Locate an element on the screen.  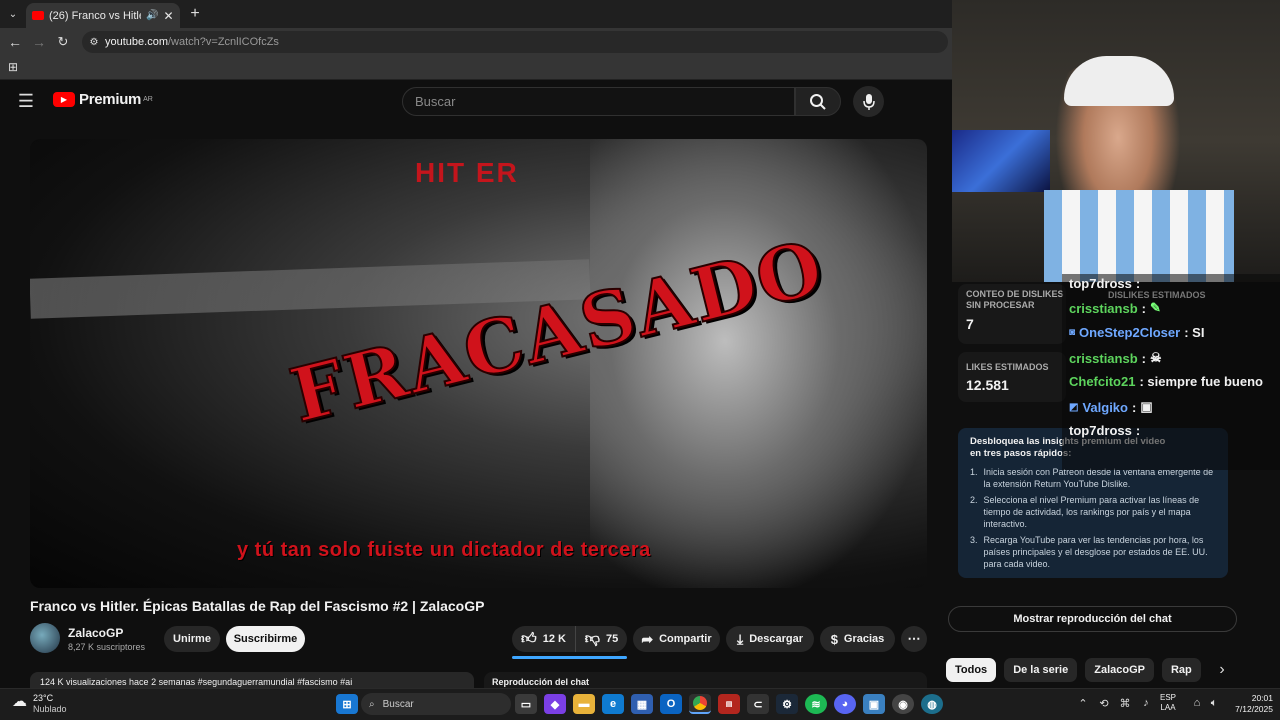
language-indicator: ESP LAA is located at coordinates (1168, 703).